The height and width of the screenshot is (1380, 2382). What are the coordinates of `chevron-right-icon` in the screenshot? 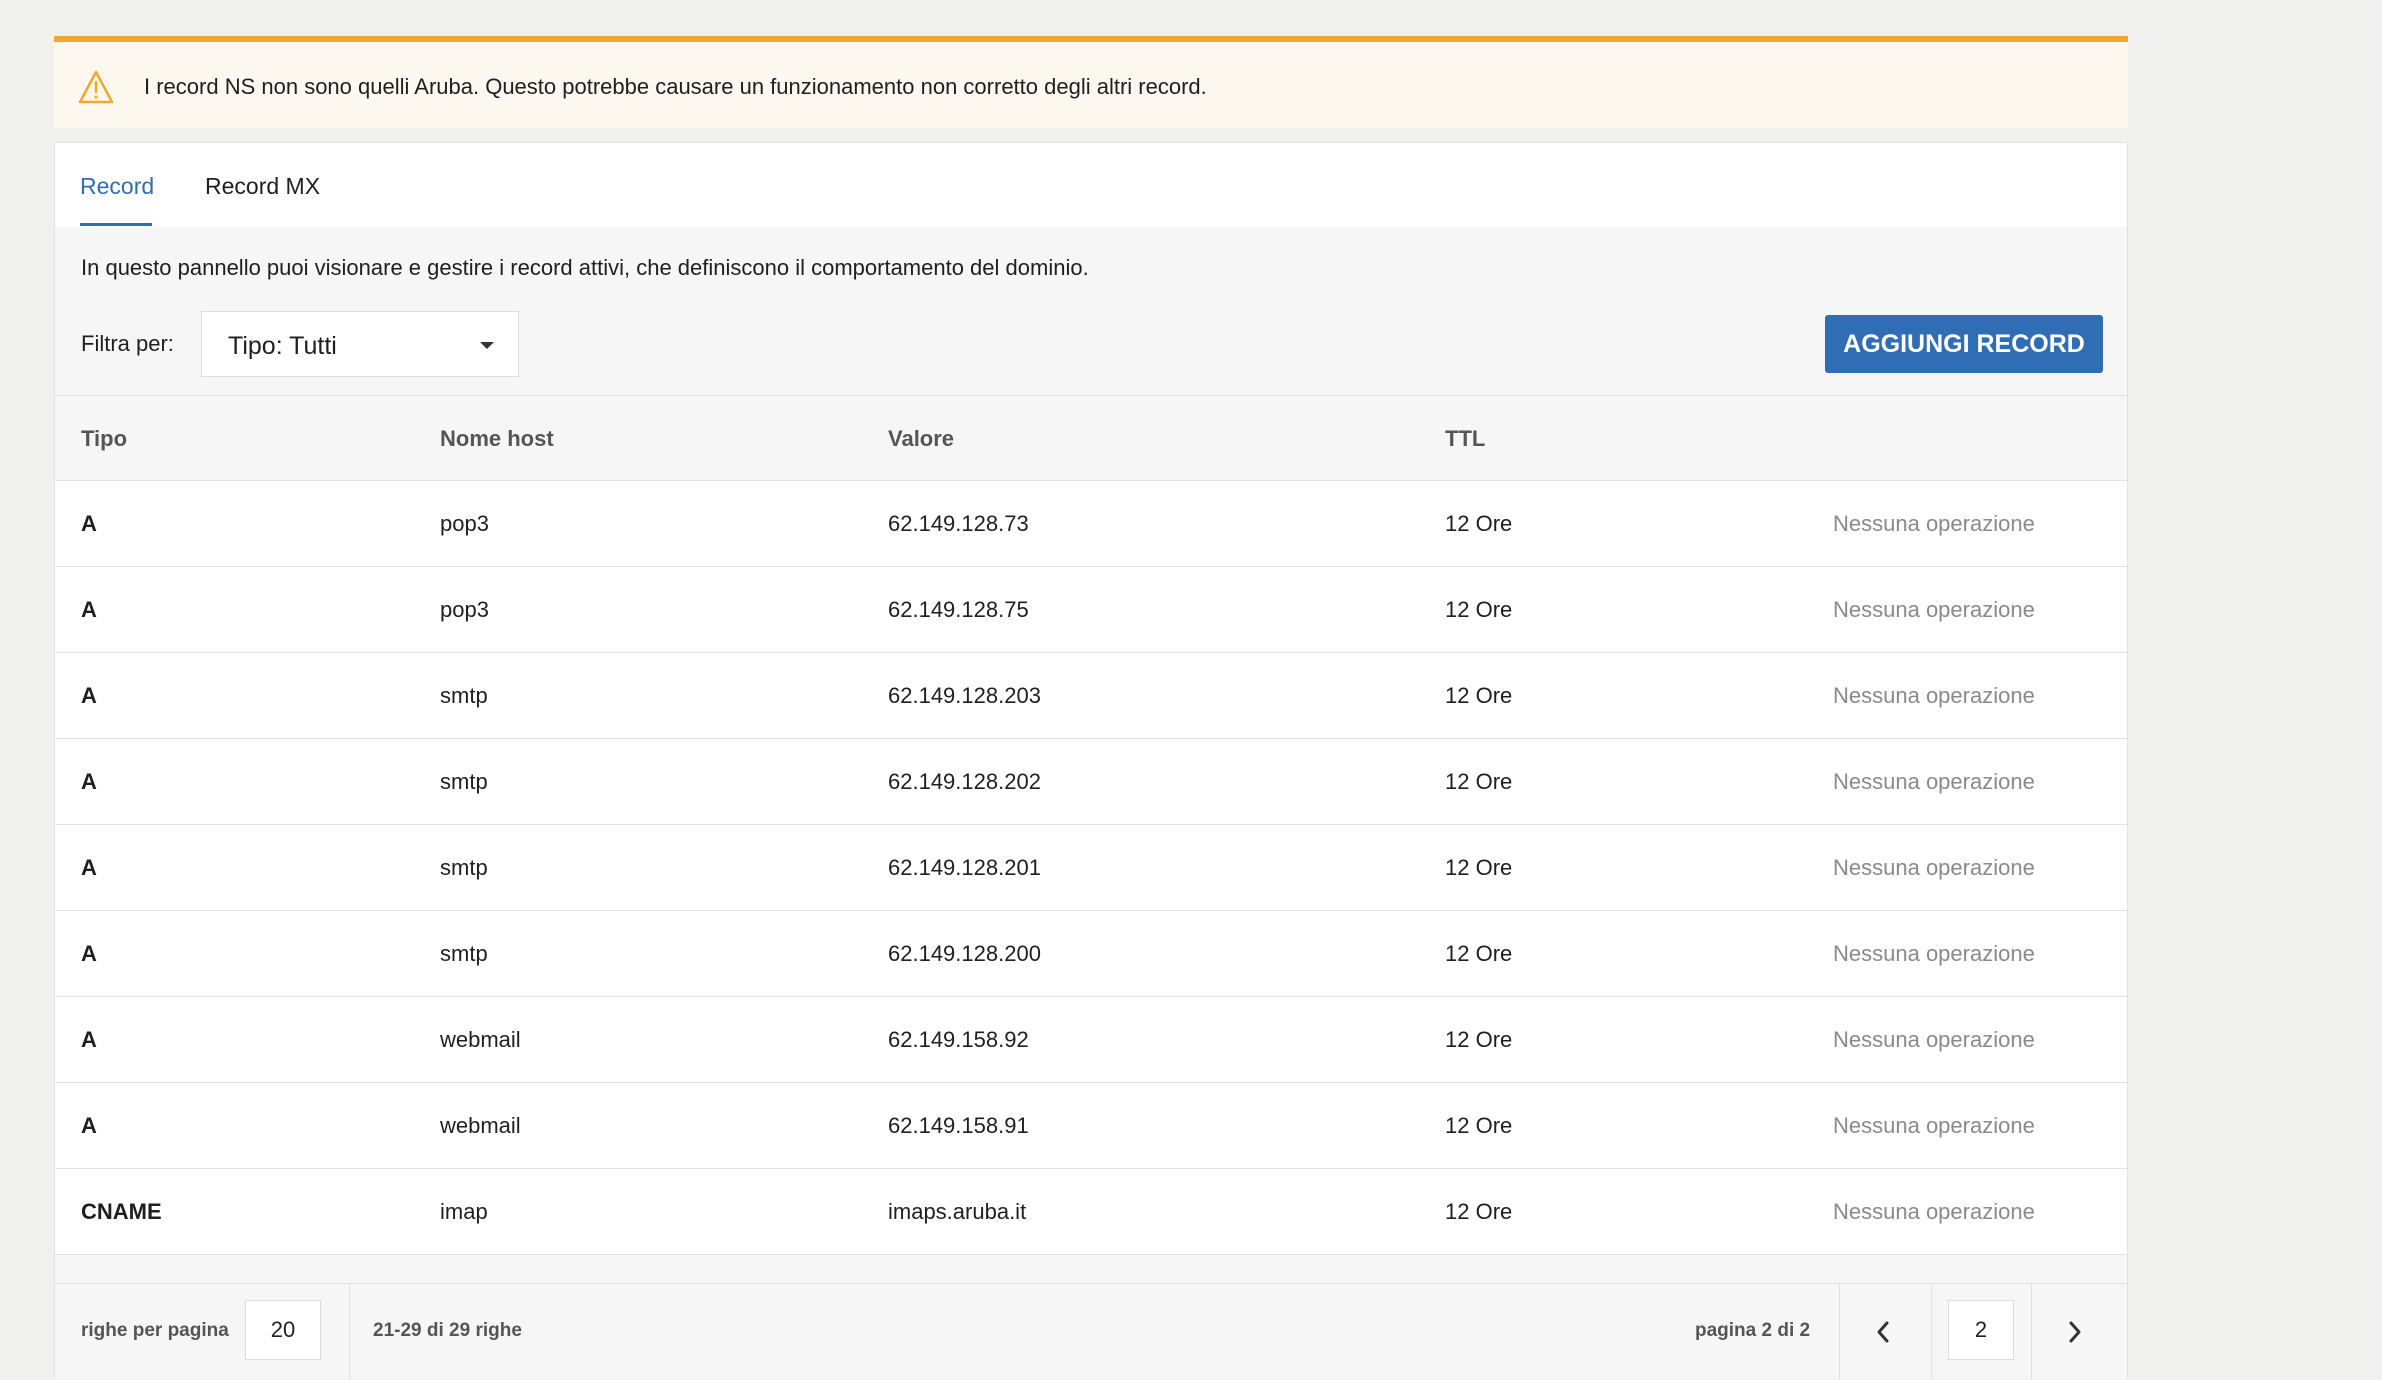 It's located at (2075, 1332).